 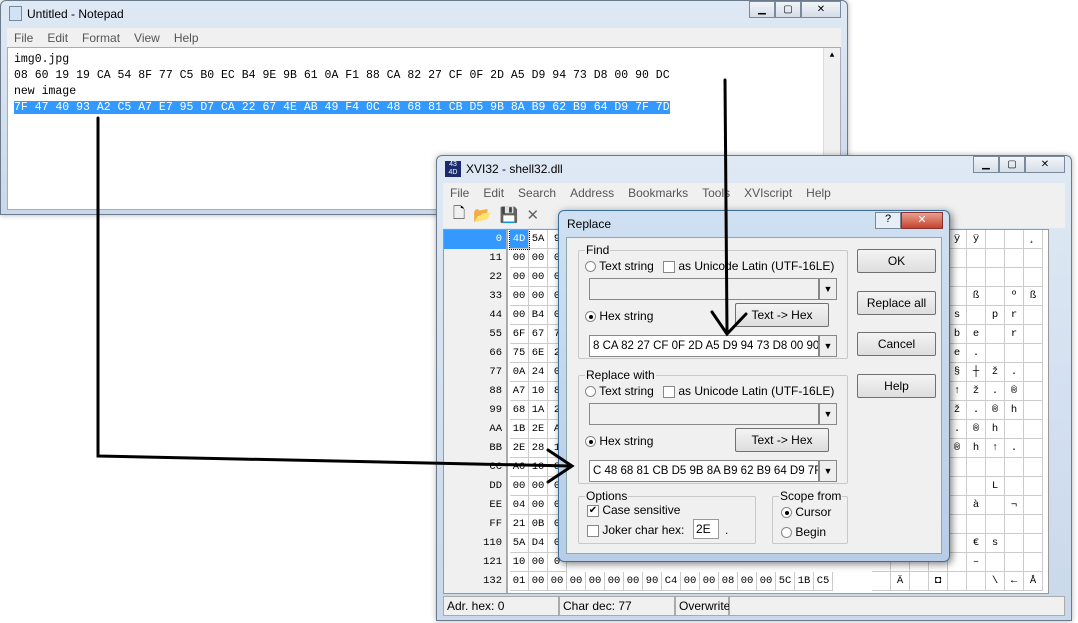 What do you see at coordinates (1014, 334) in the screenshot?
I see `char-cell: r` at bounding box center [1014, 334].